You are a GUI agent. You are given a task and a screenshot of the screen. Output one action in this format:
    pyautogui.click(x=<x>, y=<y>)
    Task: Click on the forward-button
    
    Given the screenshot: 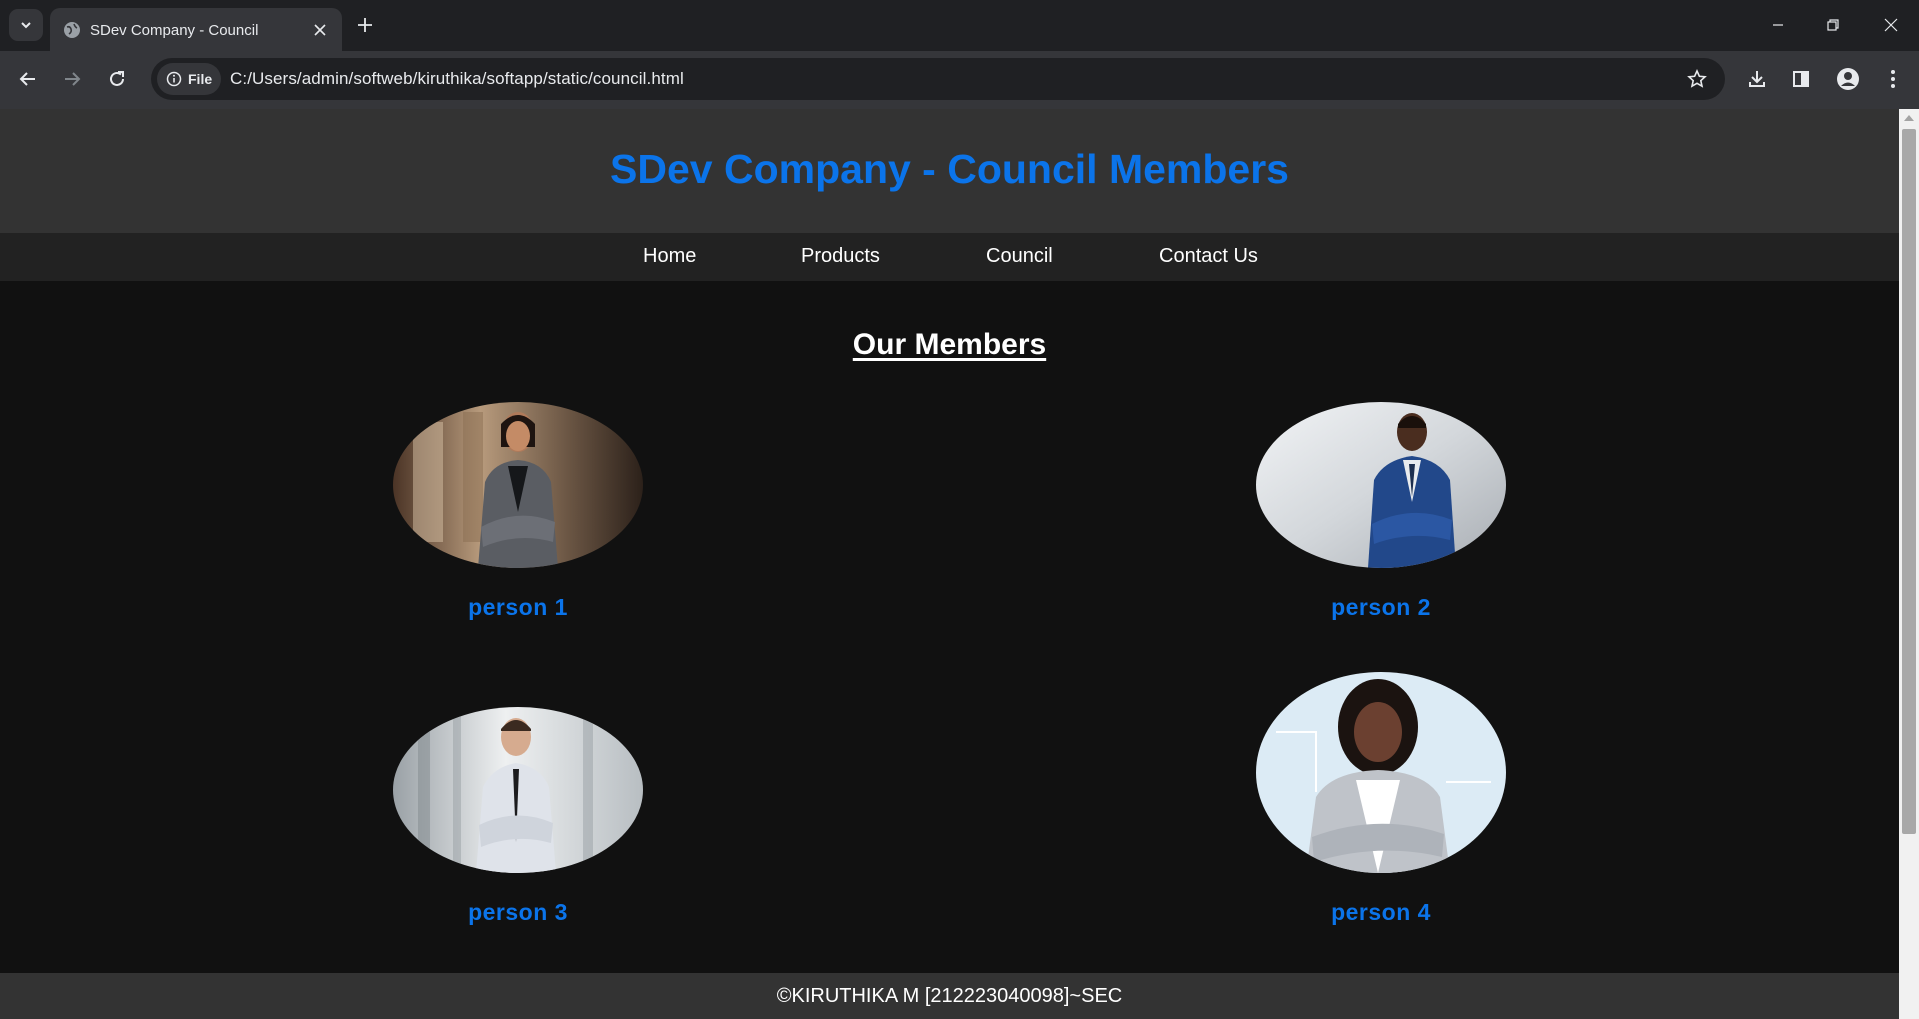 What is the action you would take?
    pyautogui.click(x=72, y=79)
    